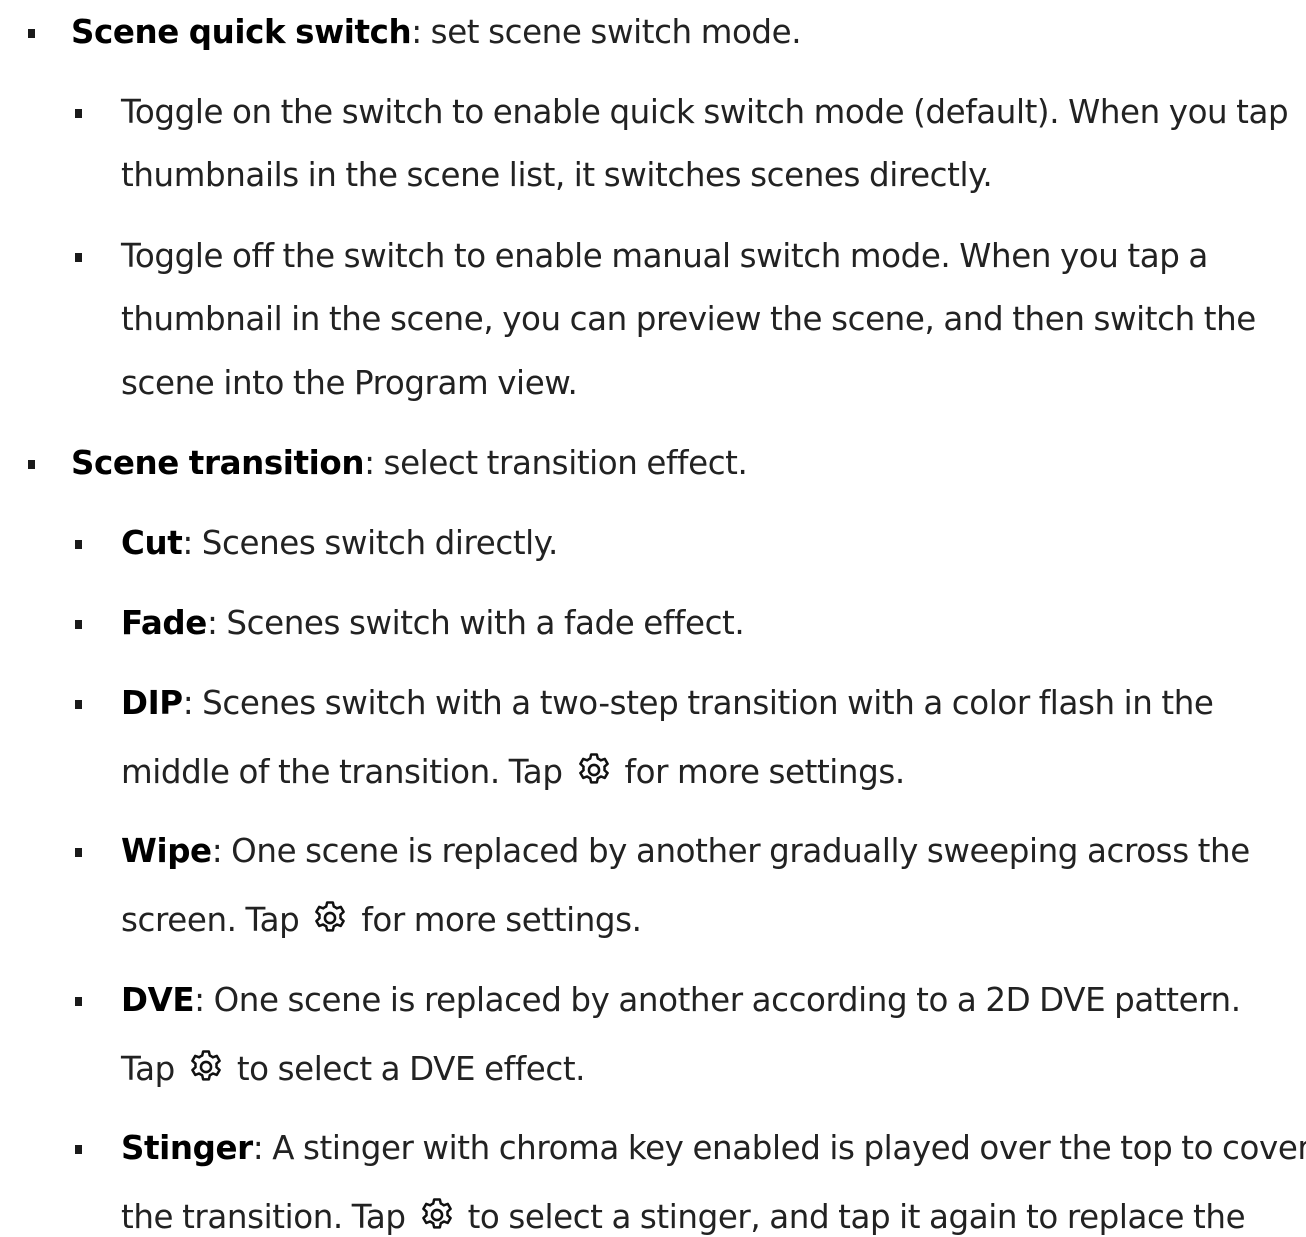 This screenshot has width=1306, height=1237. I want to click on term-label: DIP, so click(152, 703).